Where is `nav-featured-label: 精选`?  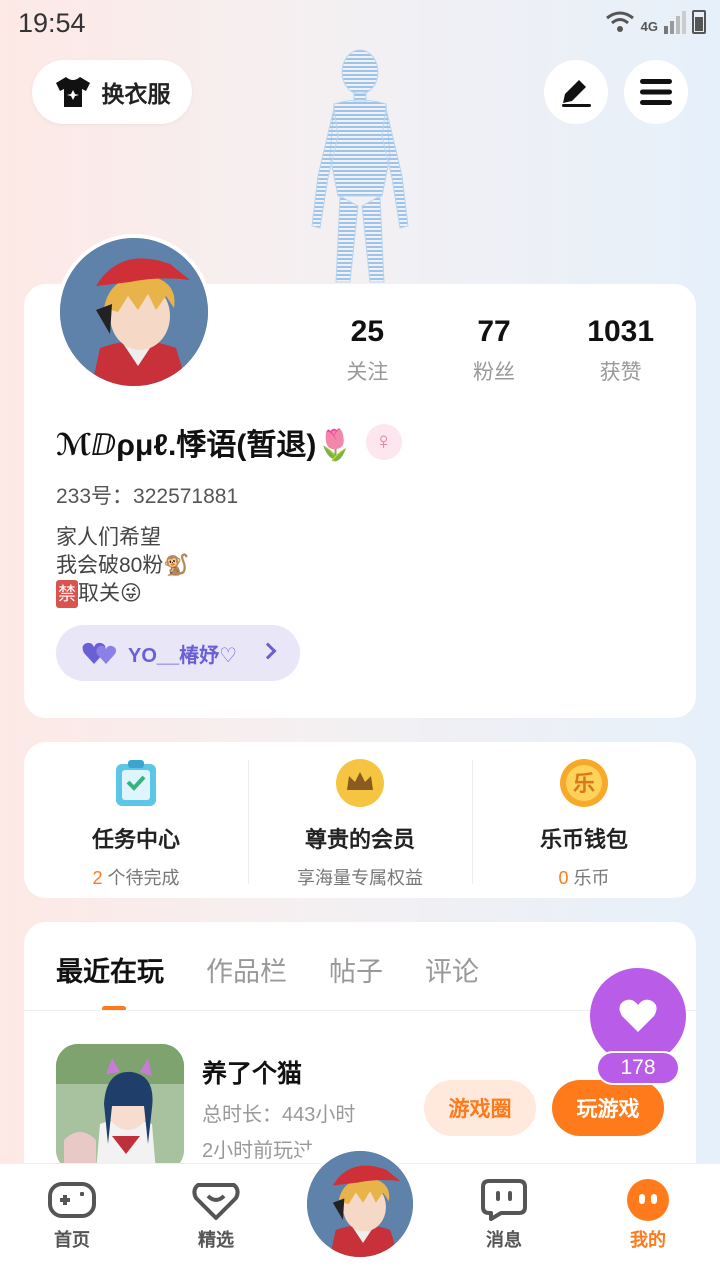 nav-featured-label: 精选 is located at coordinates (216, 1240).